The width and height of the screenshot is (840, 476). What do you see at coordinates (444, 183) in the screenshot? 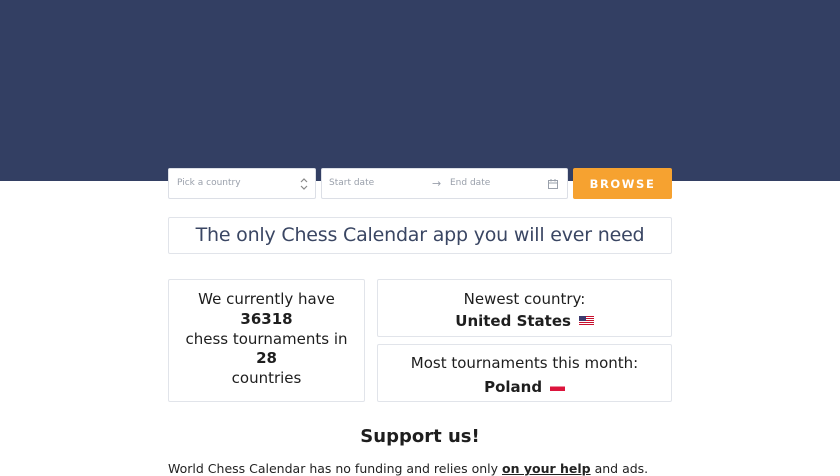
I see `date-range-picker: Start date → End date` at bounding box center [444, 183].